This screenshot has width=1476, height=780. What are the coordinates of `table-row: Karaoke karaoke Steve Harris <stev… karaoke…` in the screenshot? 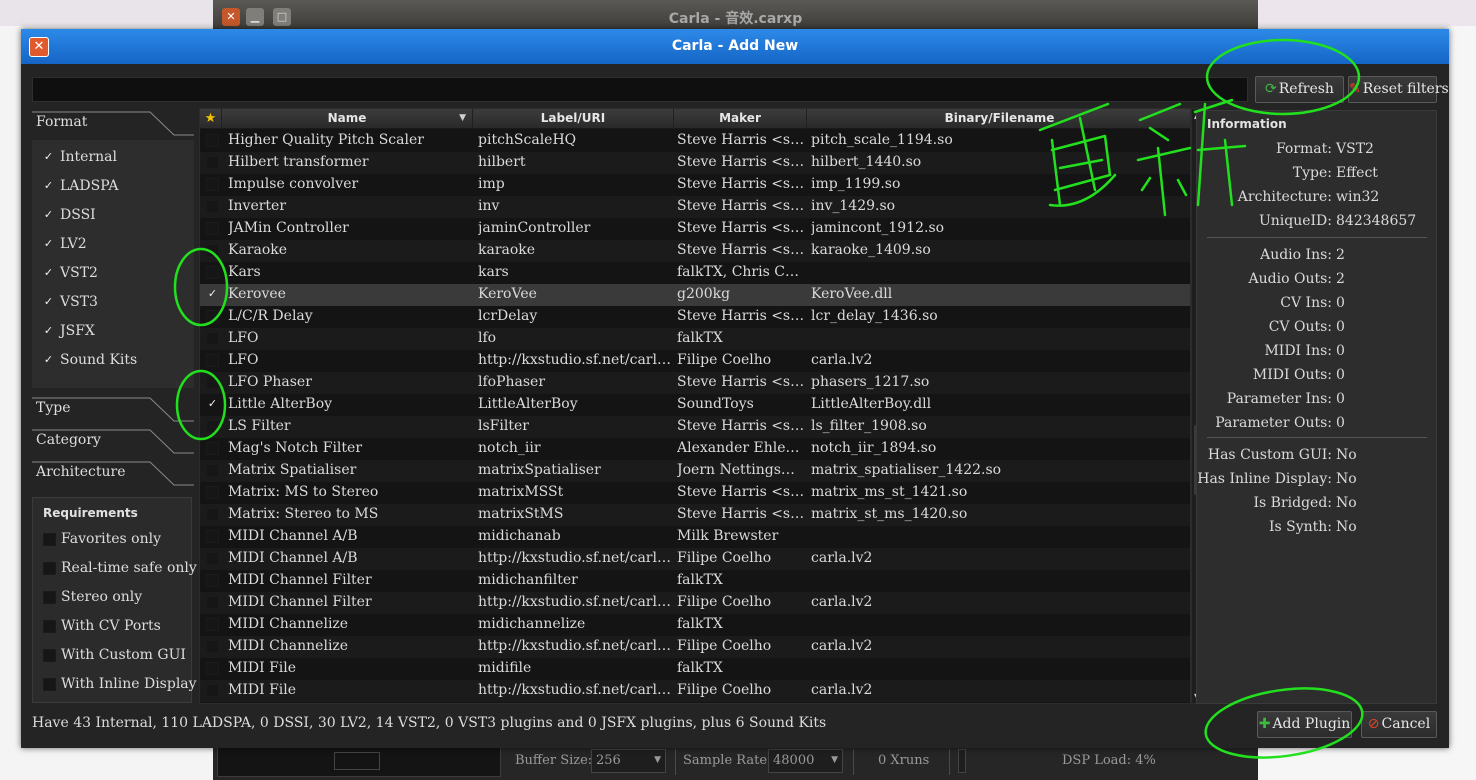 It's located at (695, 251).